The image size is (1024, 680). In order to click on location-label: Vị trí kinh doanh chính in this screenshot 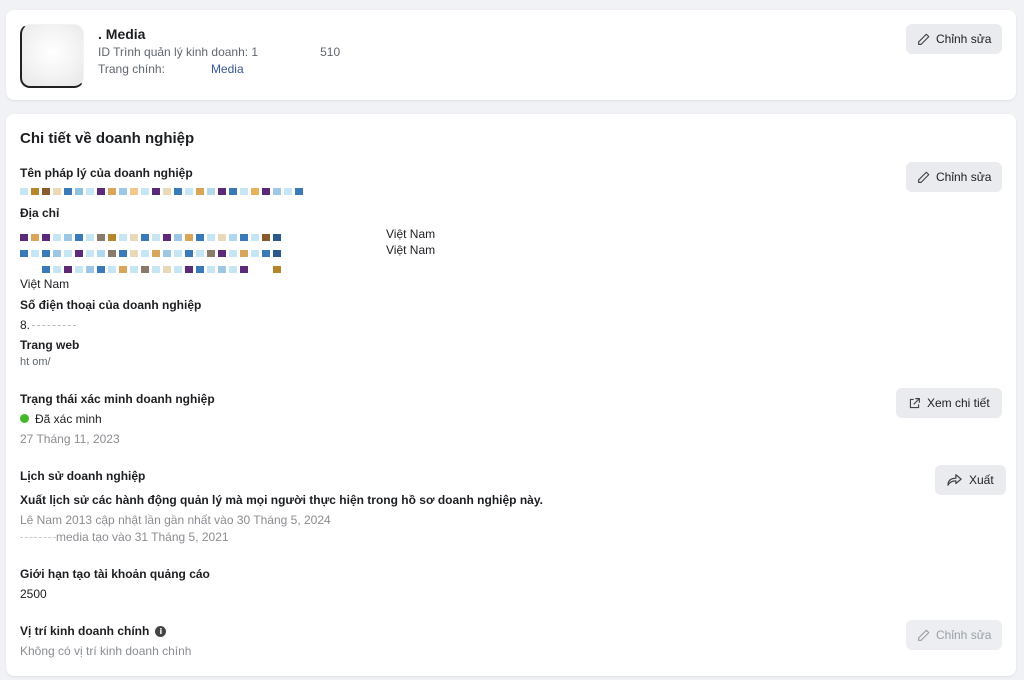, I will do `click(85, 631)`.